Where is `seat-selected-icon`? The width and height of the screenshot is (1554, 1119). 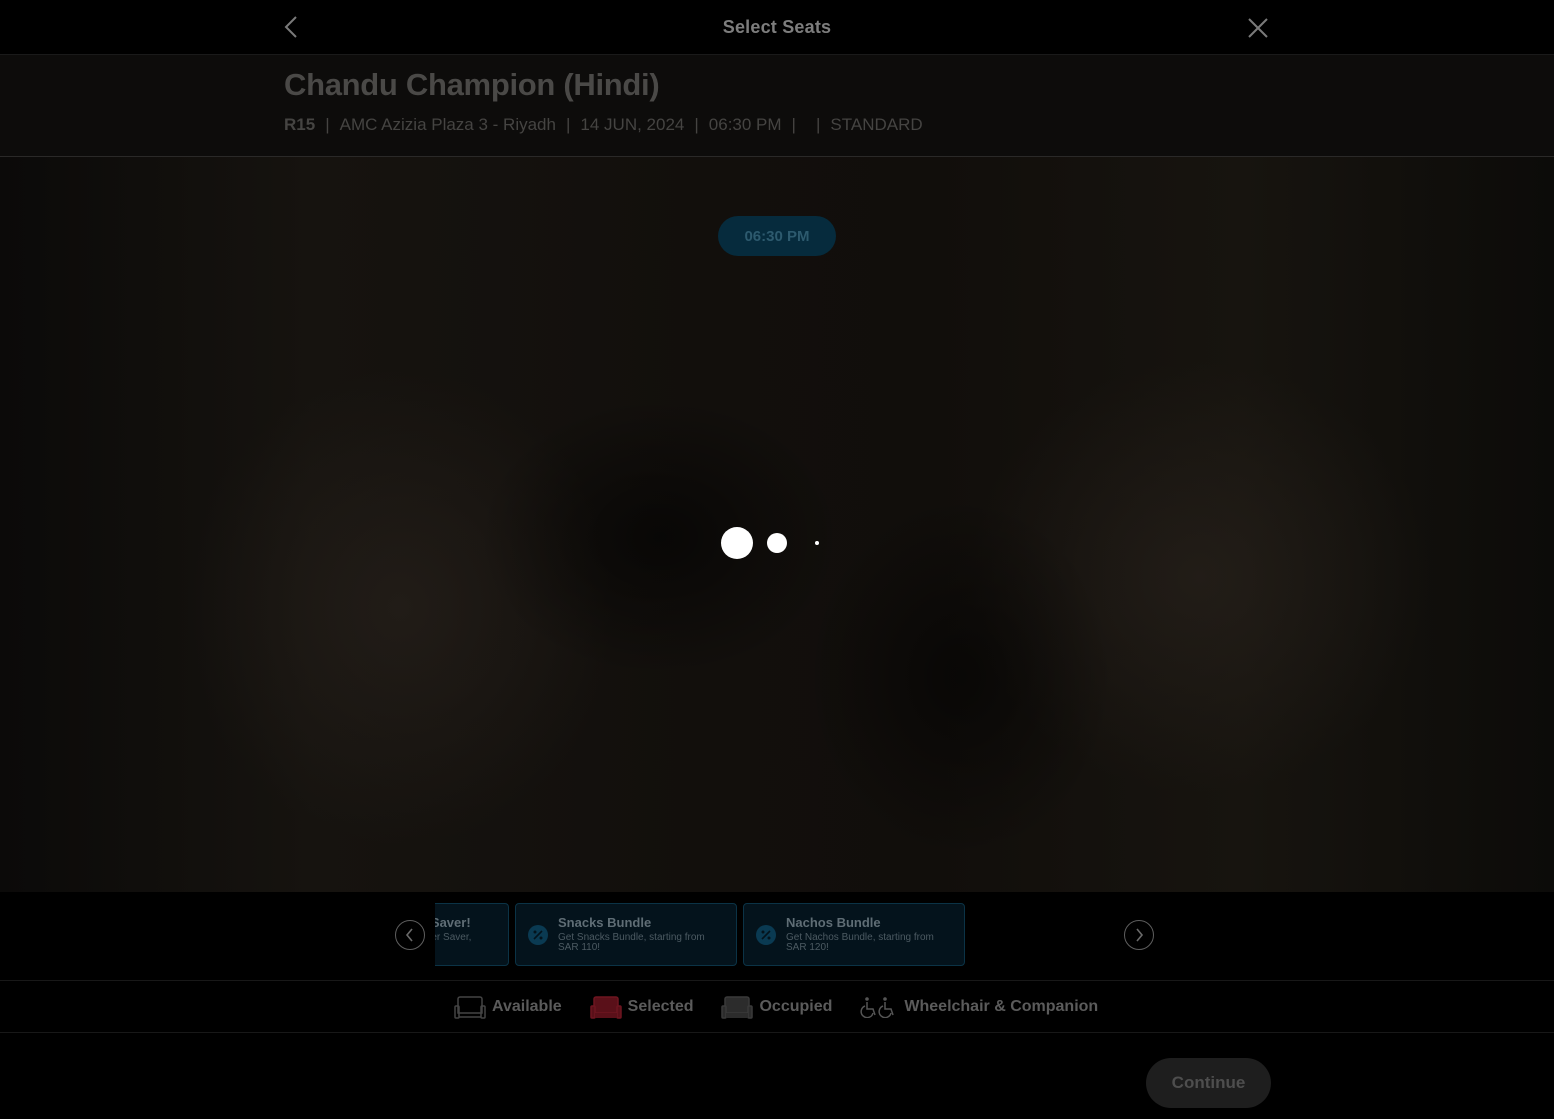 seat-selected-icon is located at coordinates (605, 1007).